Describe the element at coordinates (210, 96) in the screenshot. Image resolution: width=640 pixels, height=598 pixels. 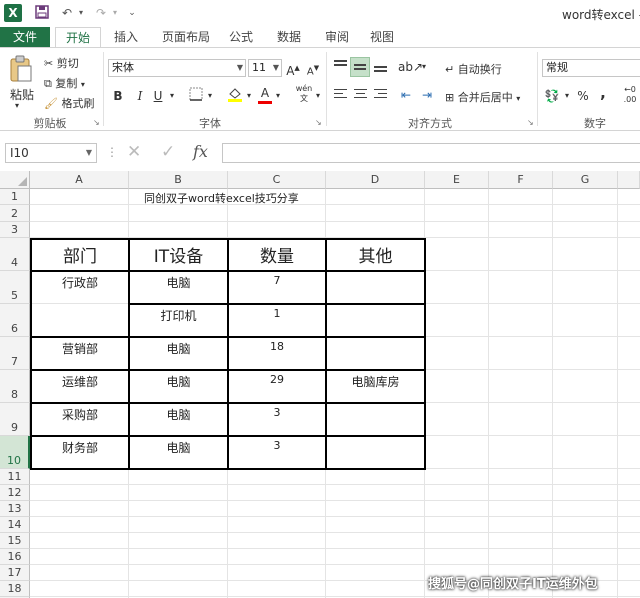
I see `borders-dropdown-icon: ▾` at that location.